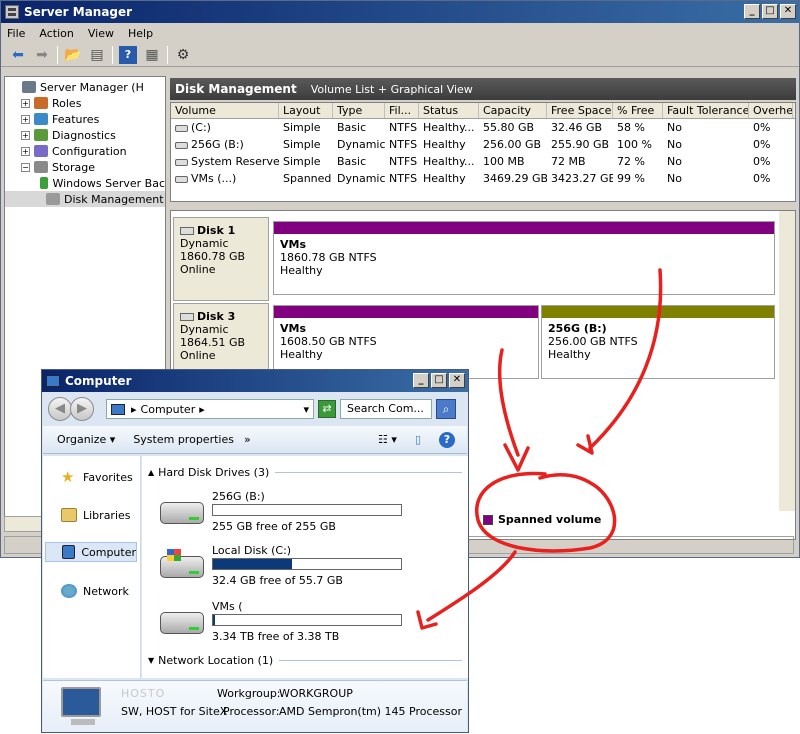 The width and height of the screenshot is (800, 734). Describe the element at coordinates (301, 354) in the screenshot. I see `partition-status: Healthy` at that location.